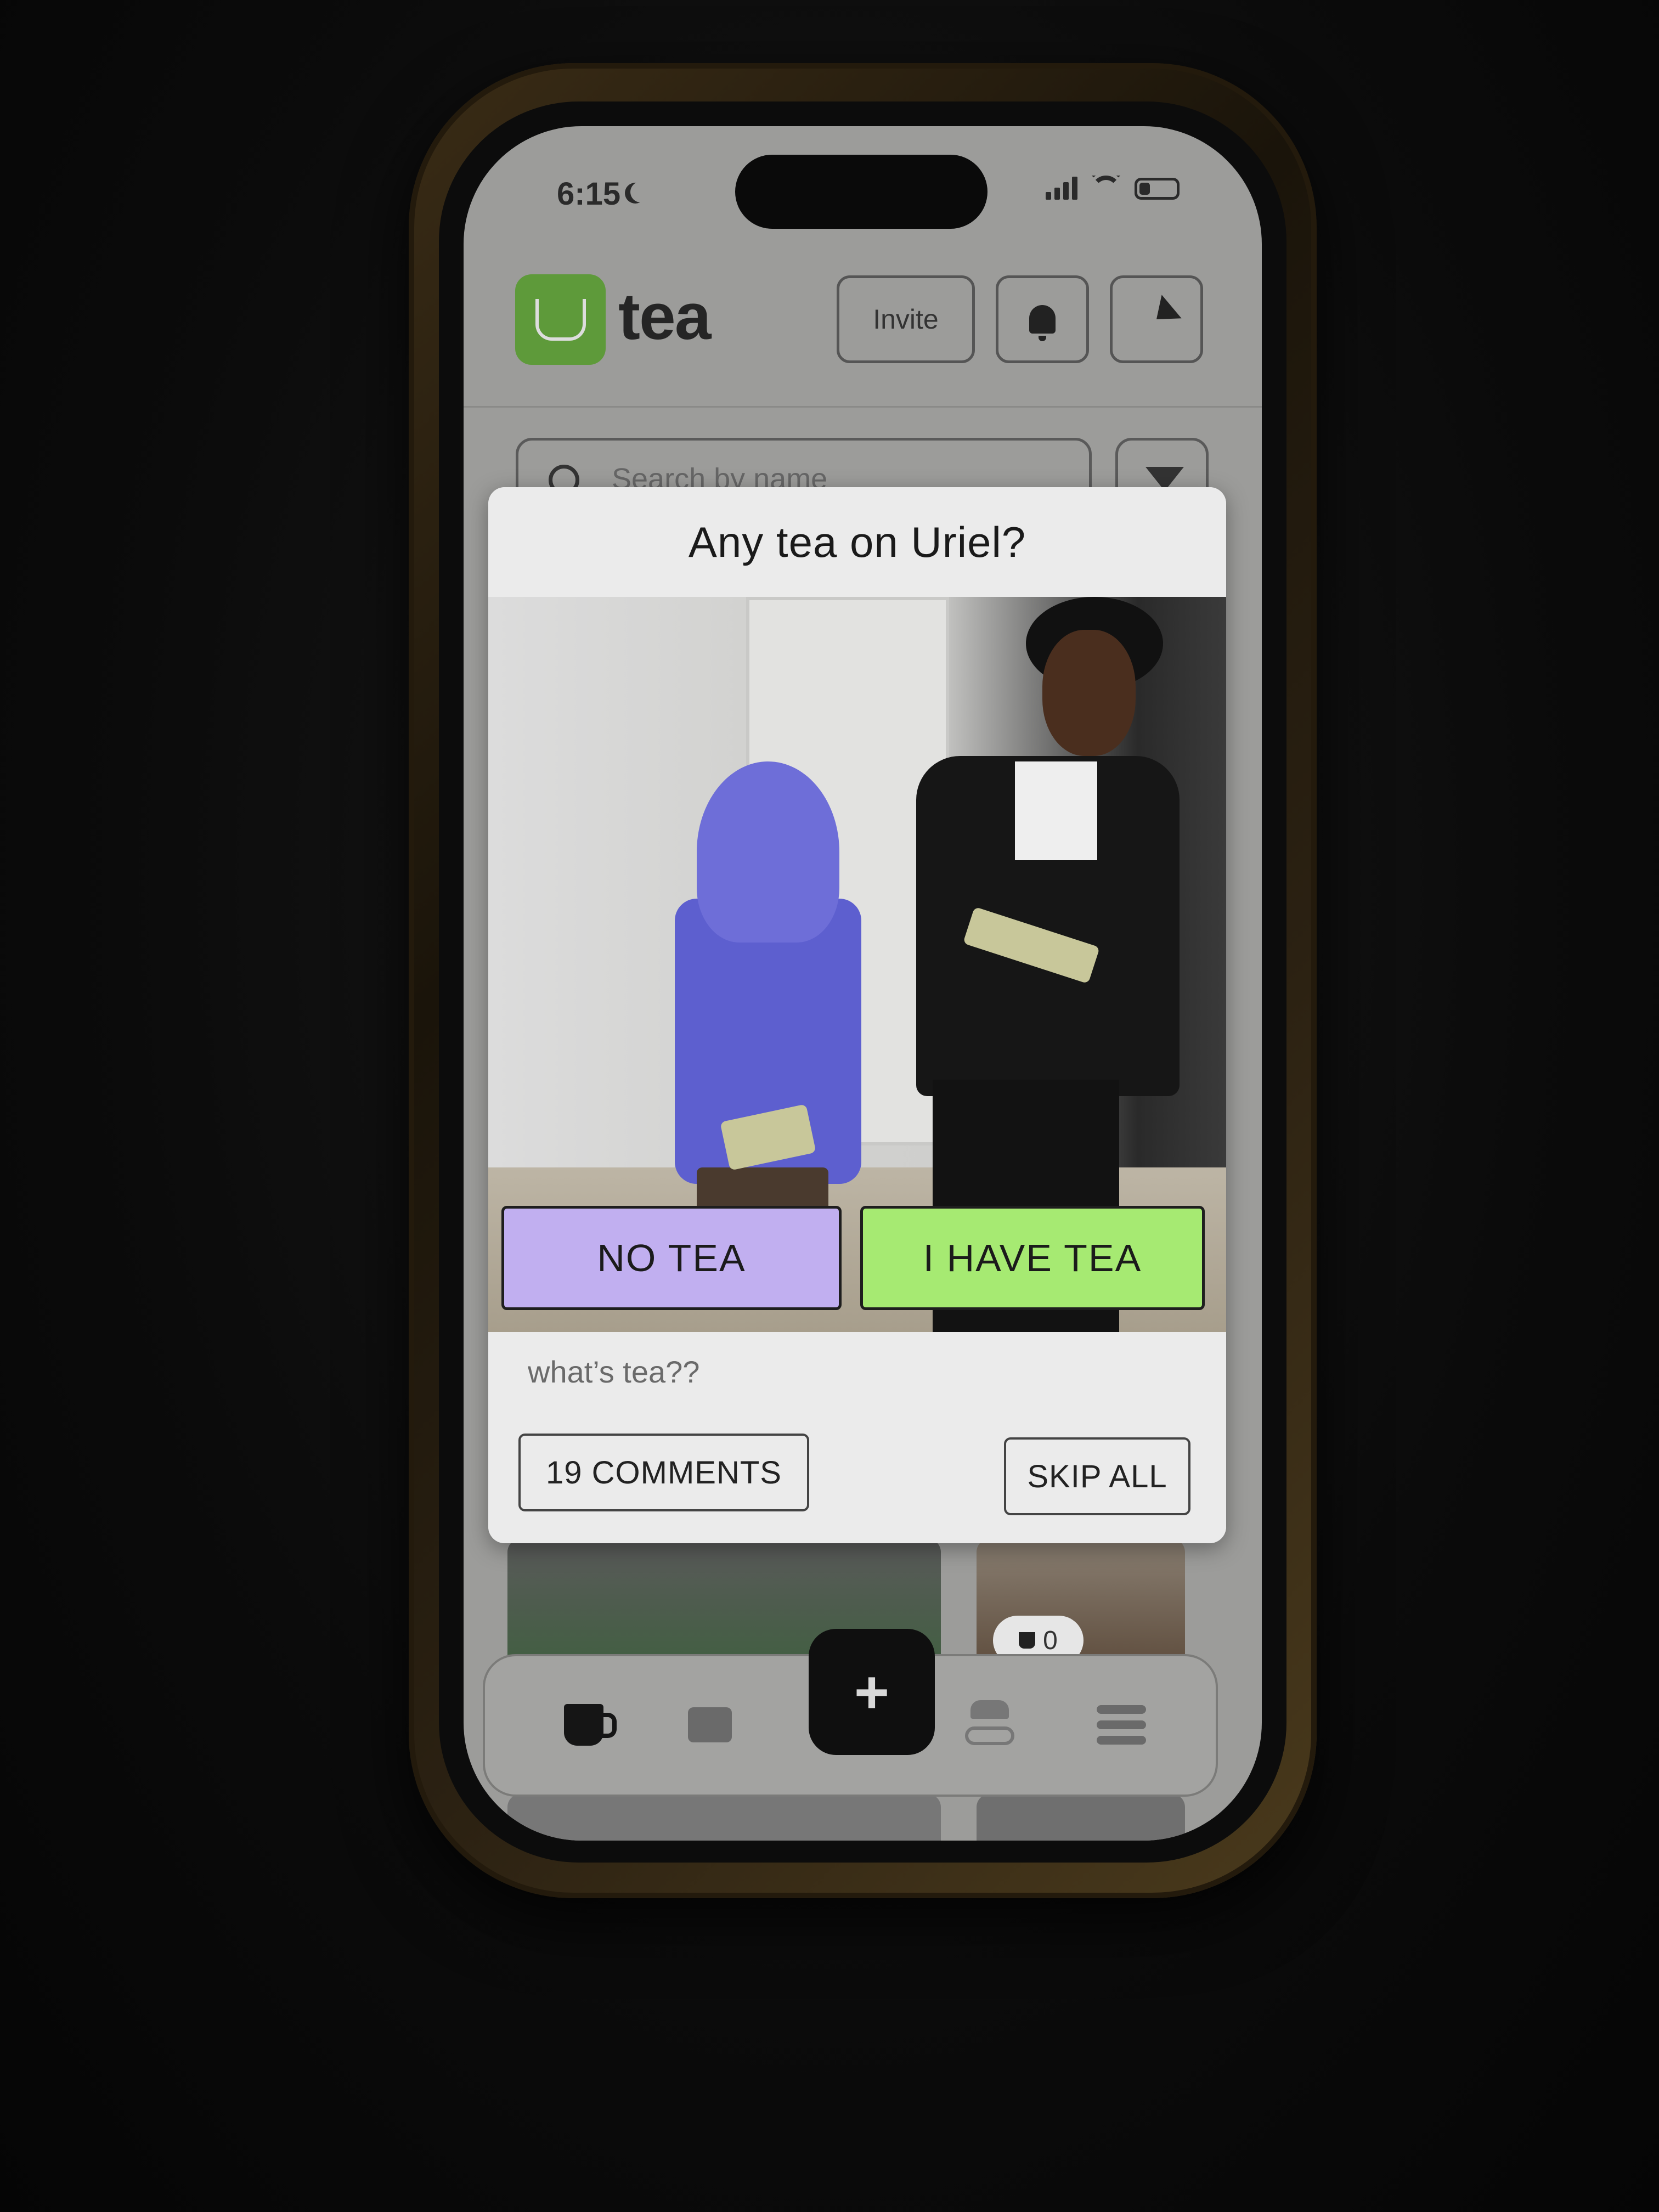 Image resolution: width=1659 pixels, height=2212 pixels. I want to click on wifi-icon, so click(1106, 188).